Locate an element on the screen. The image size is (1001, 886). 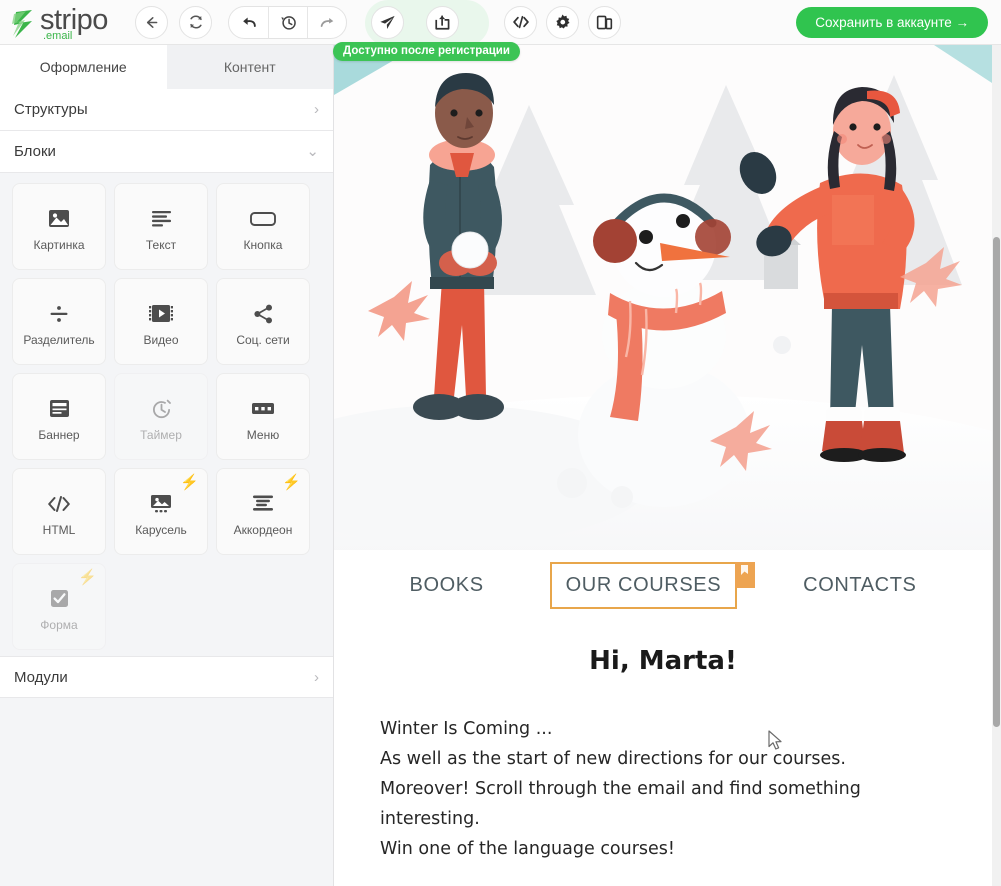
editor-tools-group is located at coordinates (558, 22).